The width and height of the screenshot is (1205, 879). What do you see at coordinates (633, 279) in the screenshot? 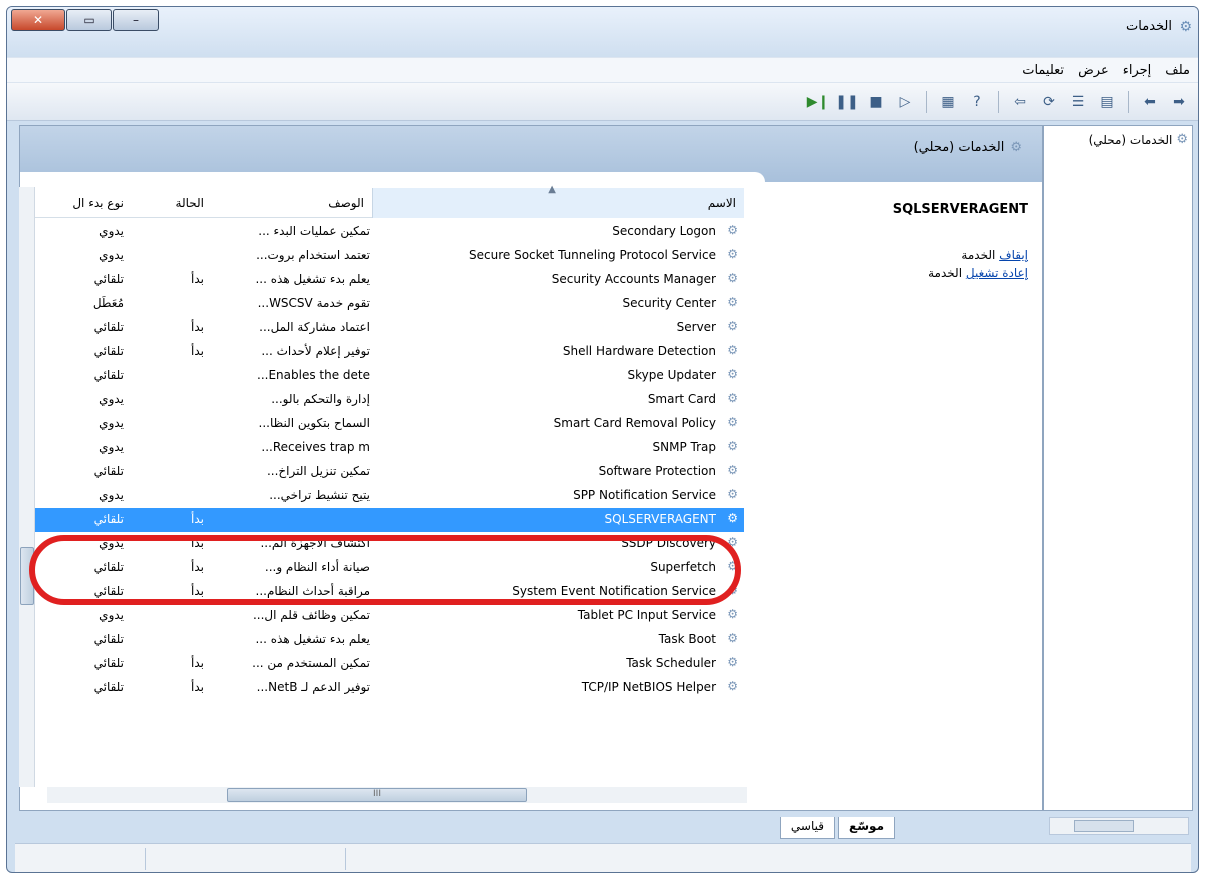
I see `service-name: Security Accounts Manager` at bounding box center [633, 279].